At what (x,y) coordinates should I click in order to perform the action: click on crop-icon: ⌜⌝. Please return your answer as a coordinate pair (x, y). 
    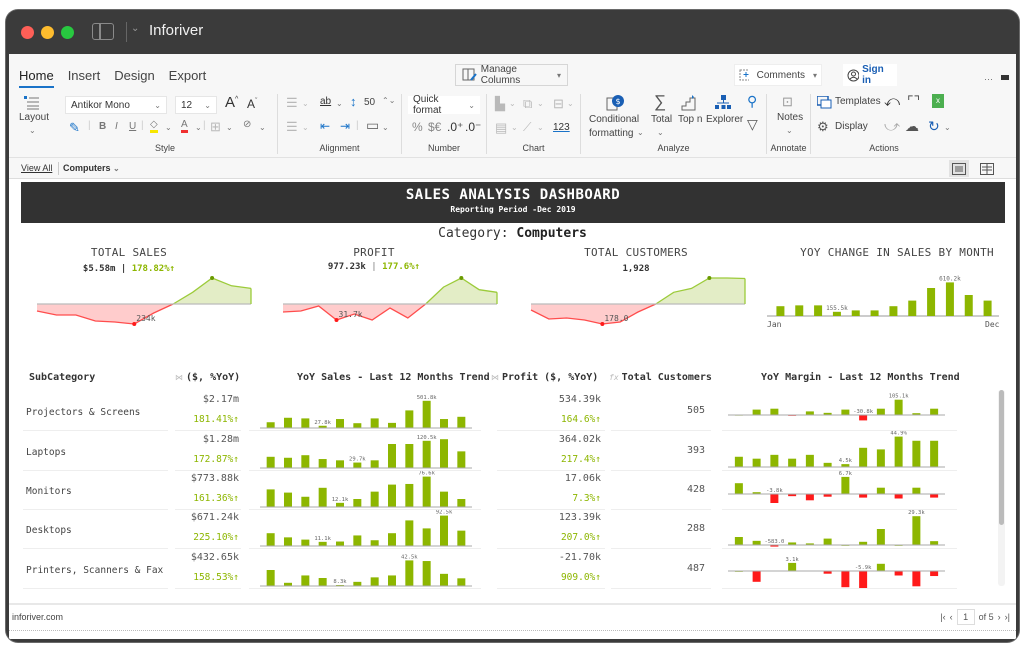
    Looking at the image, I should click on (913, 101).